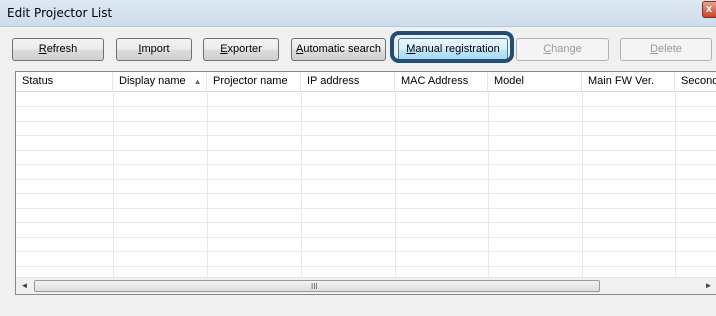 The width and height of the screenshot is (716, 316). Describe the element at coordinates (621, 81) in the screenshot. I see `column-header-label: Main FW Ver.` at that location.